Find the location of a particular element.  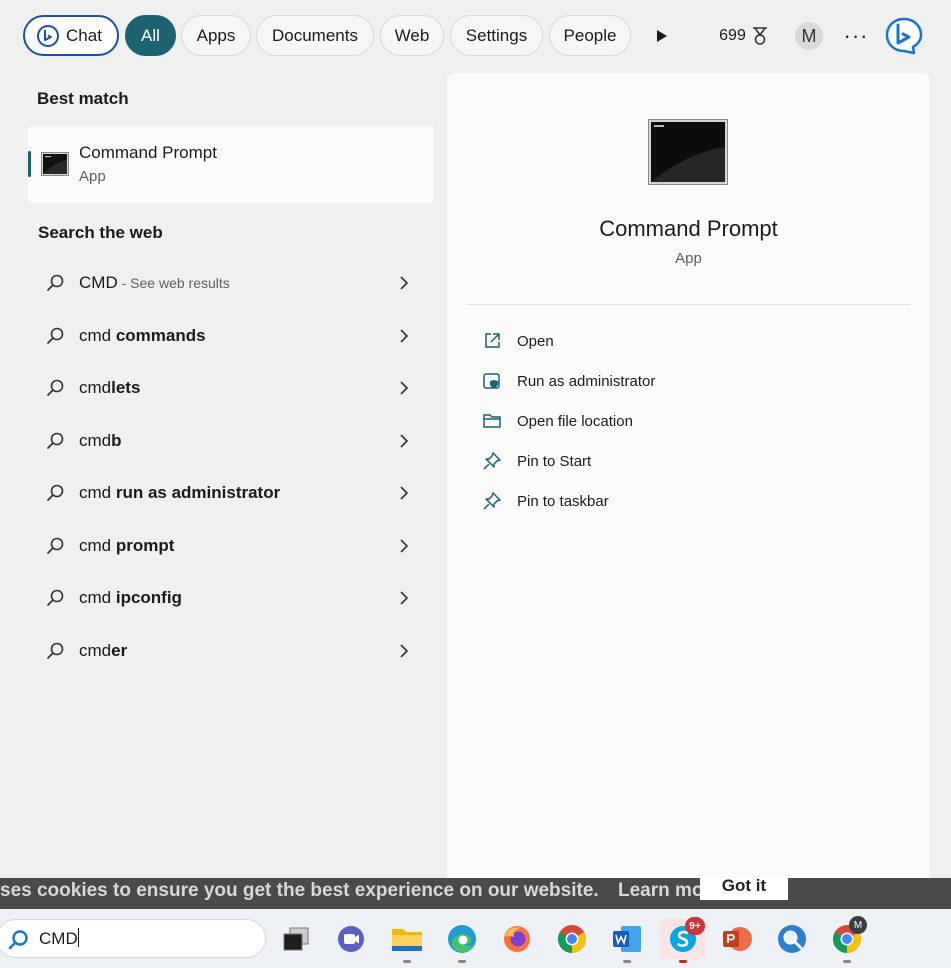

taskbar-search-box: CMD is located at coordinates (133, 938).